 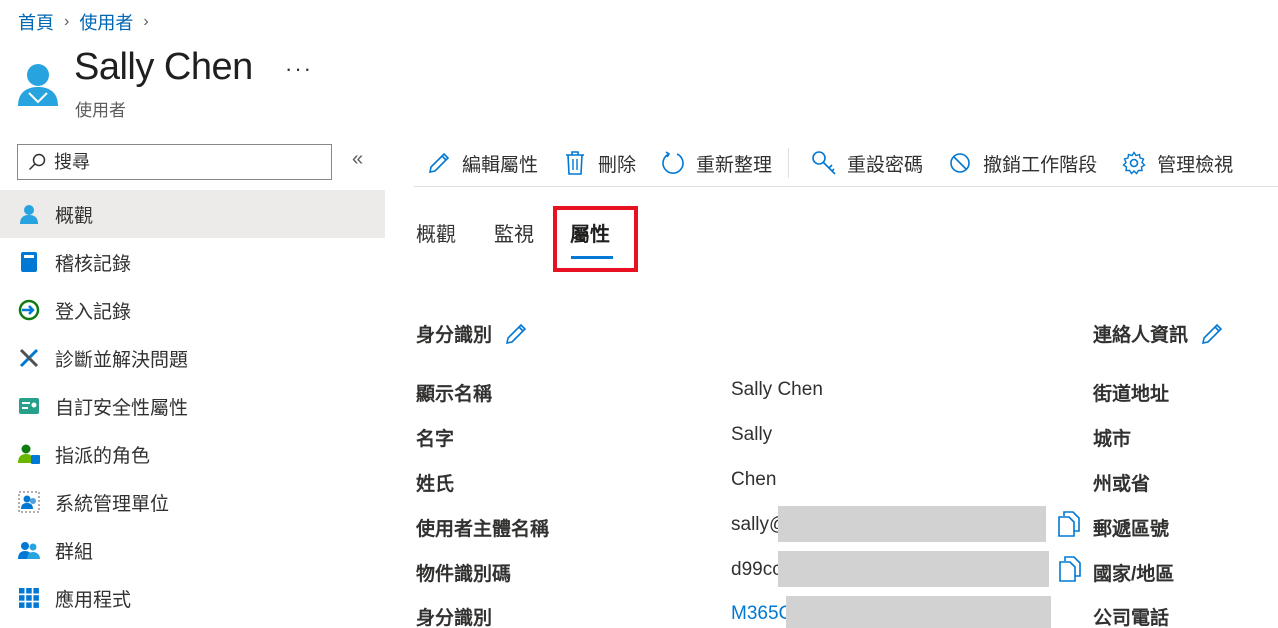 I want to click on delete-button: 刪除, so click(x=599, y=163).